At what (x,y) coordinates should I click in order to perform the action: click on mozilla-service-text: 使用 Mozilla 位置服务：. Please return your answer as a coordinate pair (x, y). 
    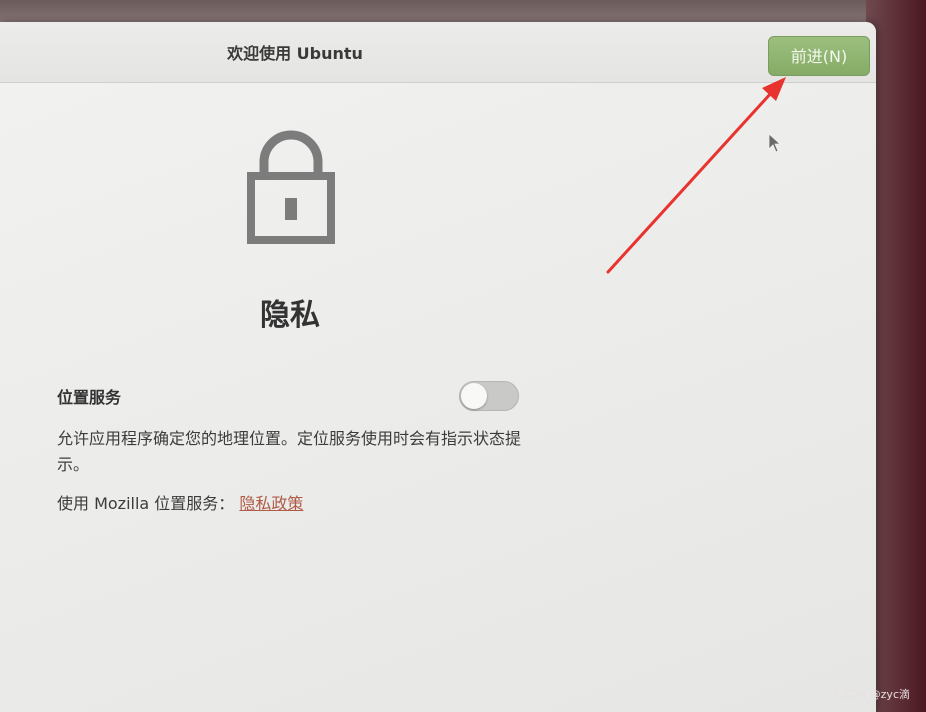
    Looking at the image, I should click on (146, 503).